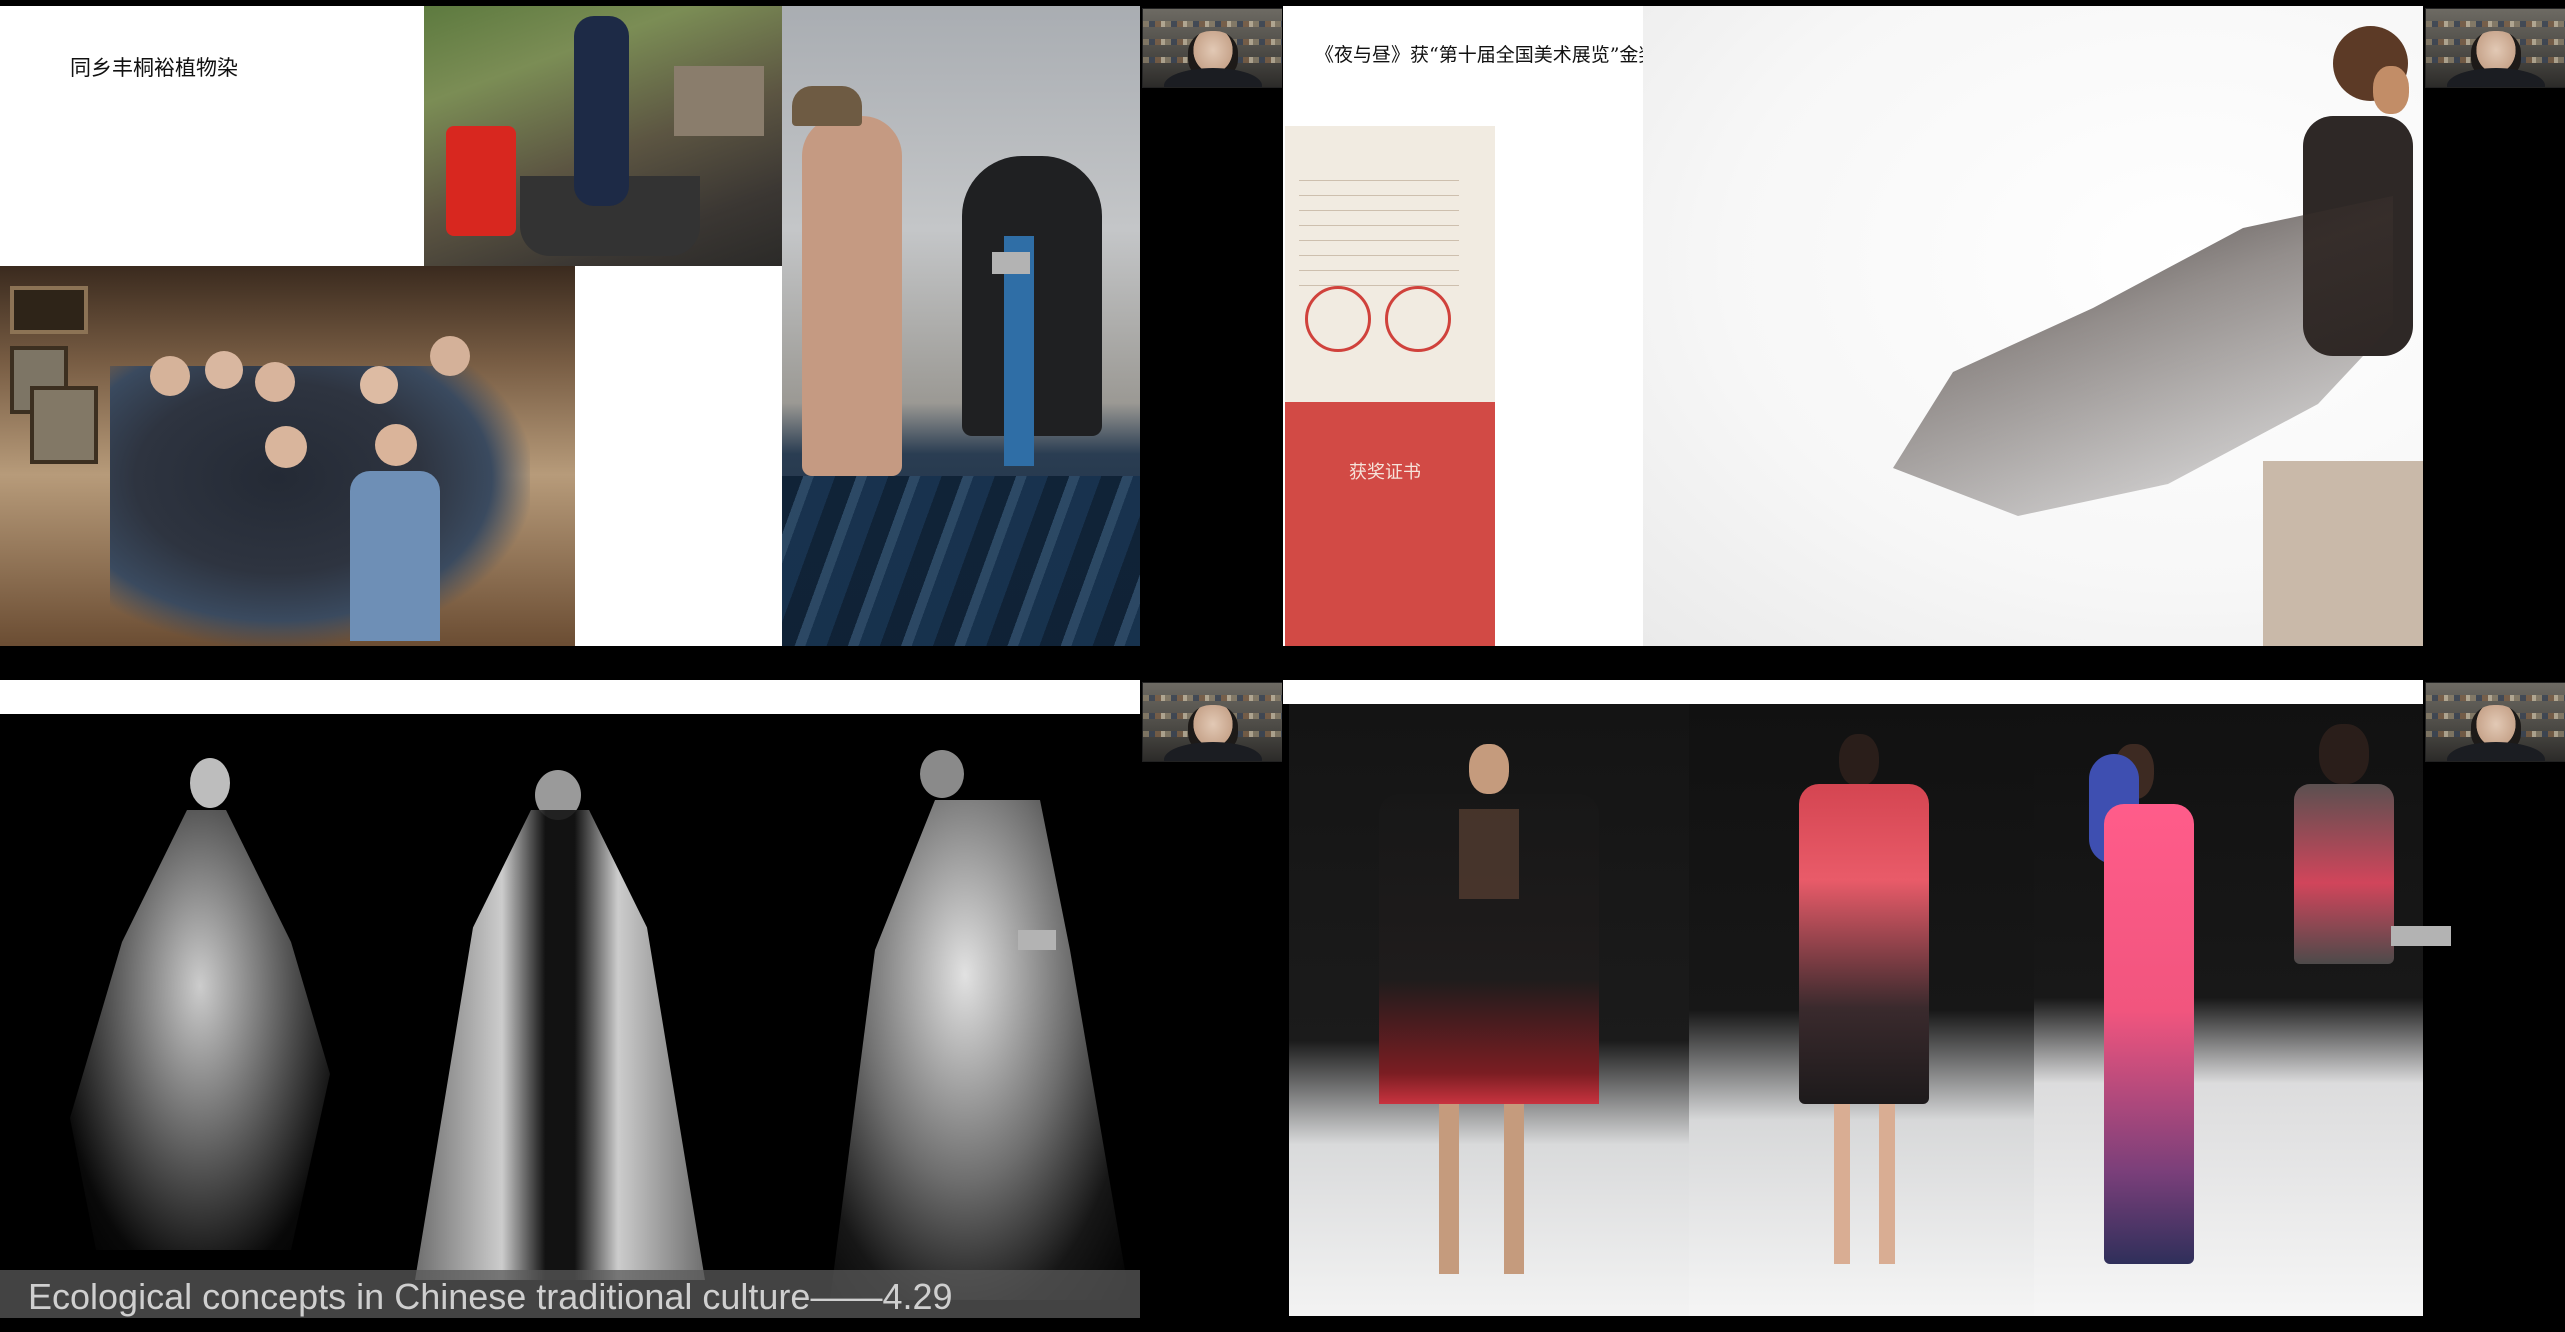 The width and height of the screenshot is (2565, 1332). What do you see at coordinates (975, 1030) in the screenshot?
I see `gown-side-photo` at bounding box center [975, 1030].